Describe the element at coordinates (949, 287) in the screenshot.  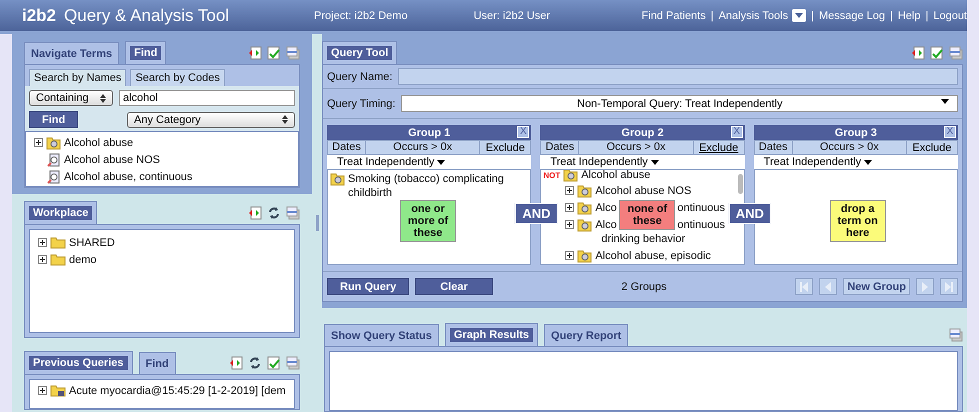
I see `last-icon` at that location.